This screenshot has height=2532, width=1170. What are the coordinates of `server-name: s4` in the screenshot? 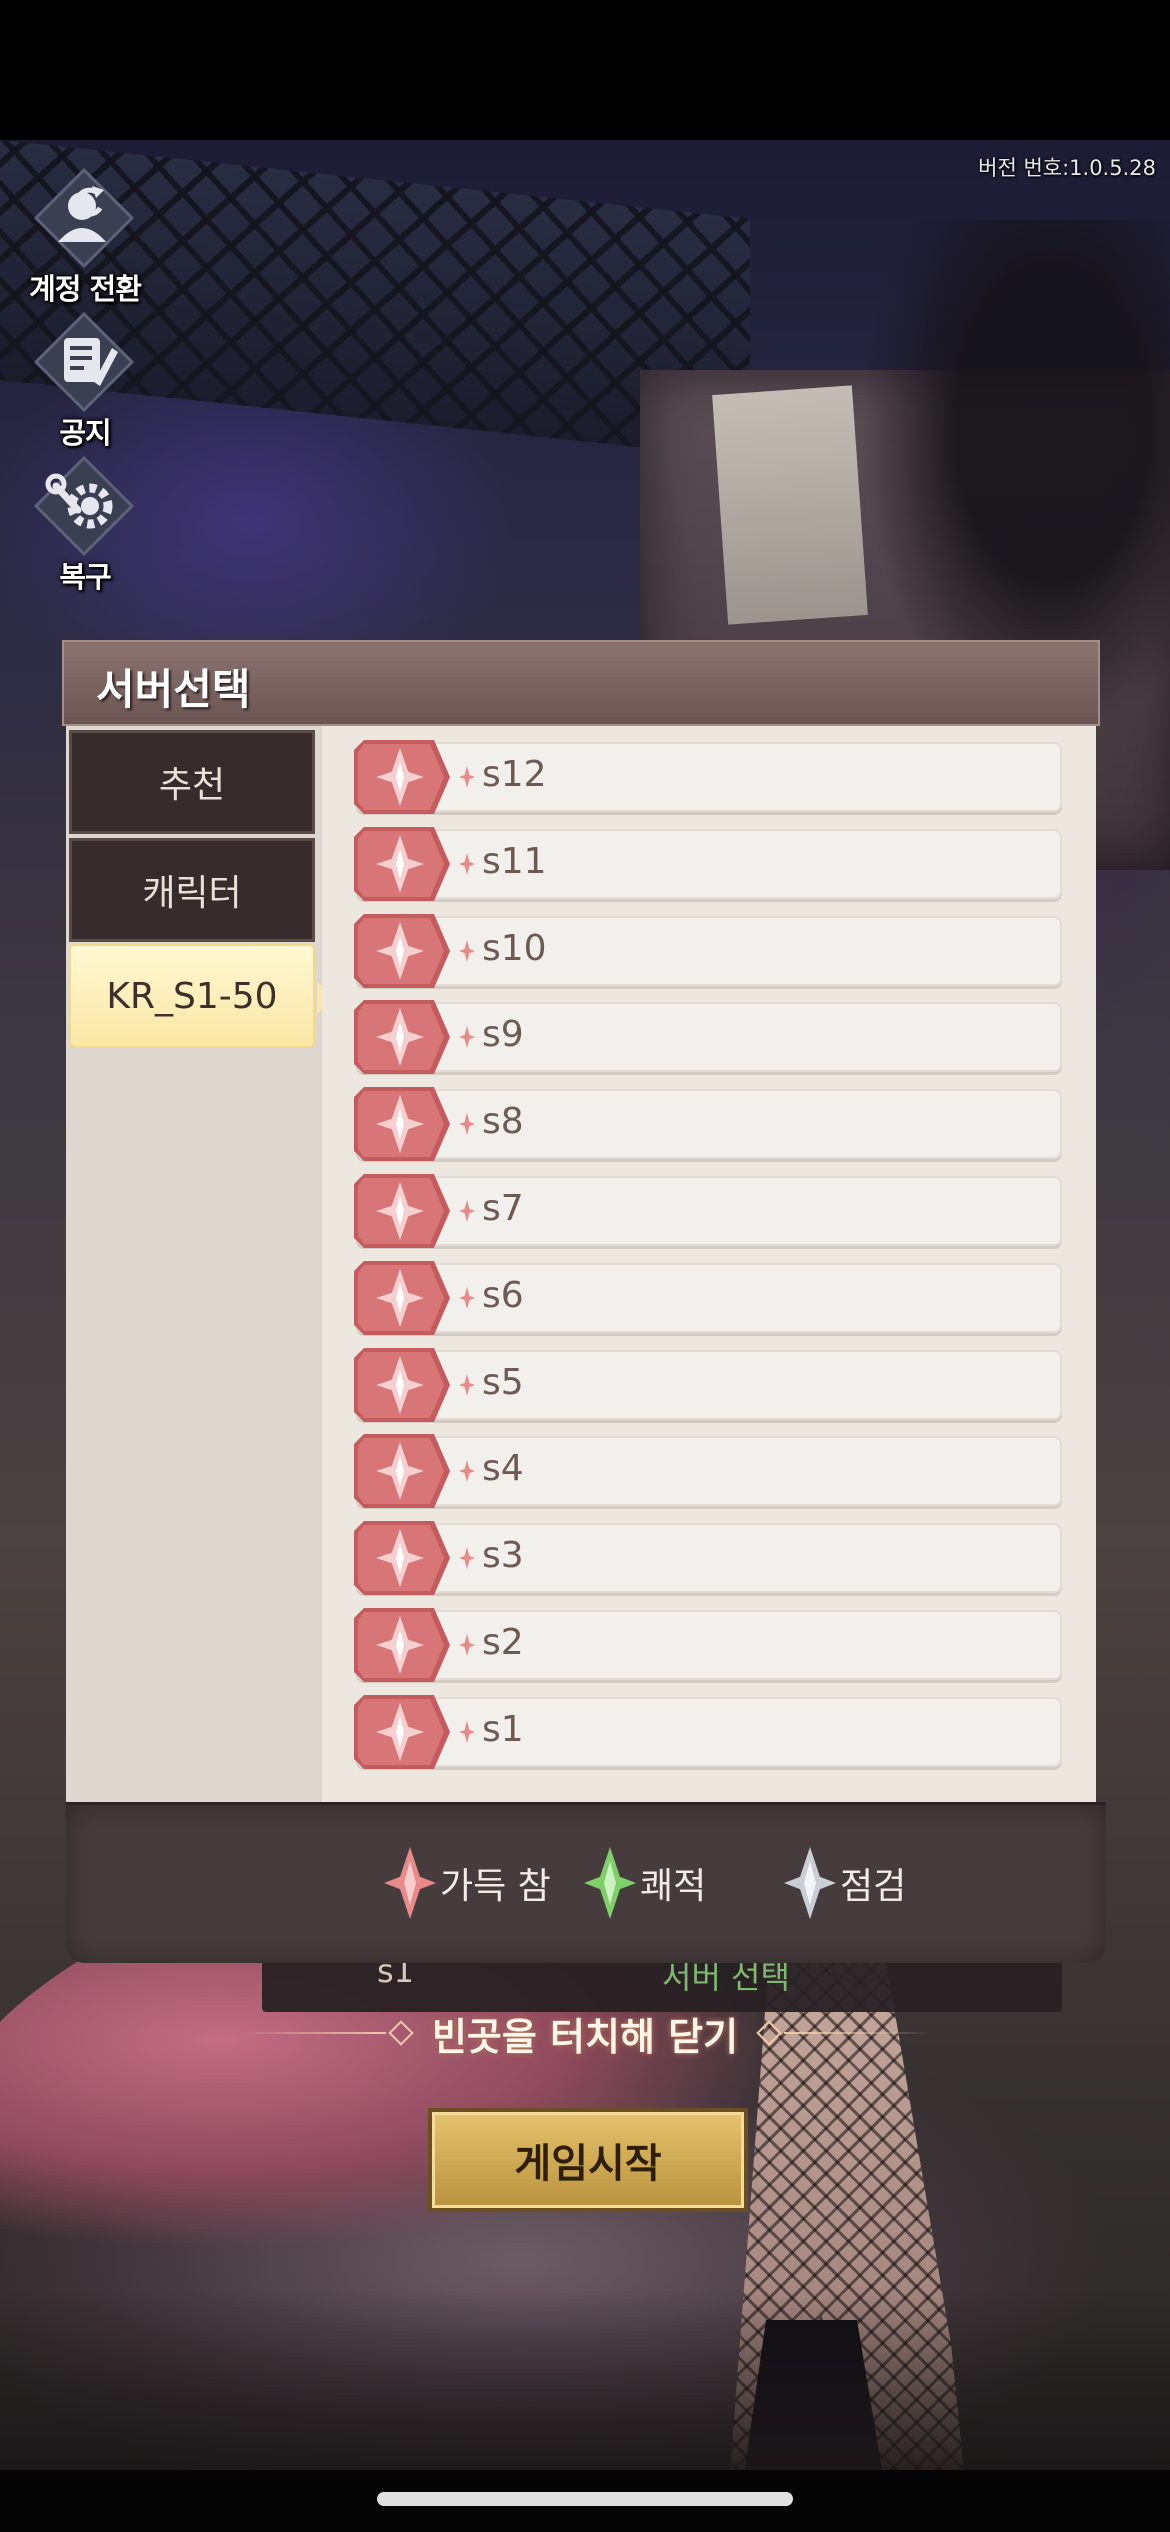 It's located at (503, 1469).